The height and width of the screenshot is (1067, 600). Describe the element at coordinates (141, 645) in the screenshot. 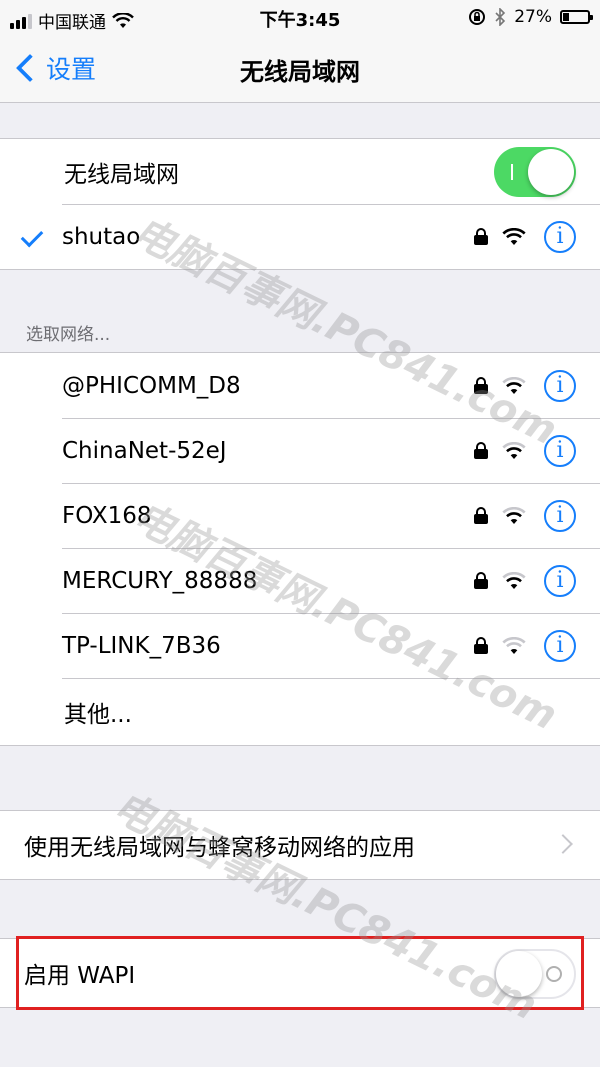

I see `network-name: TP-LINK_7B36` at that location.